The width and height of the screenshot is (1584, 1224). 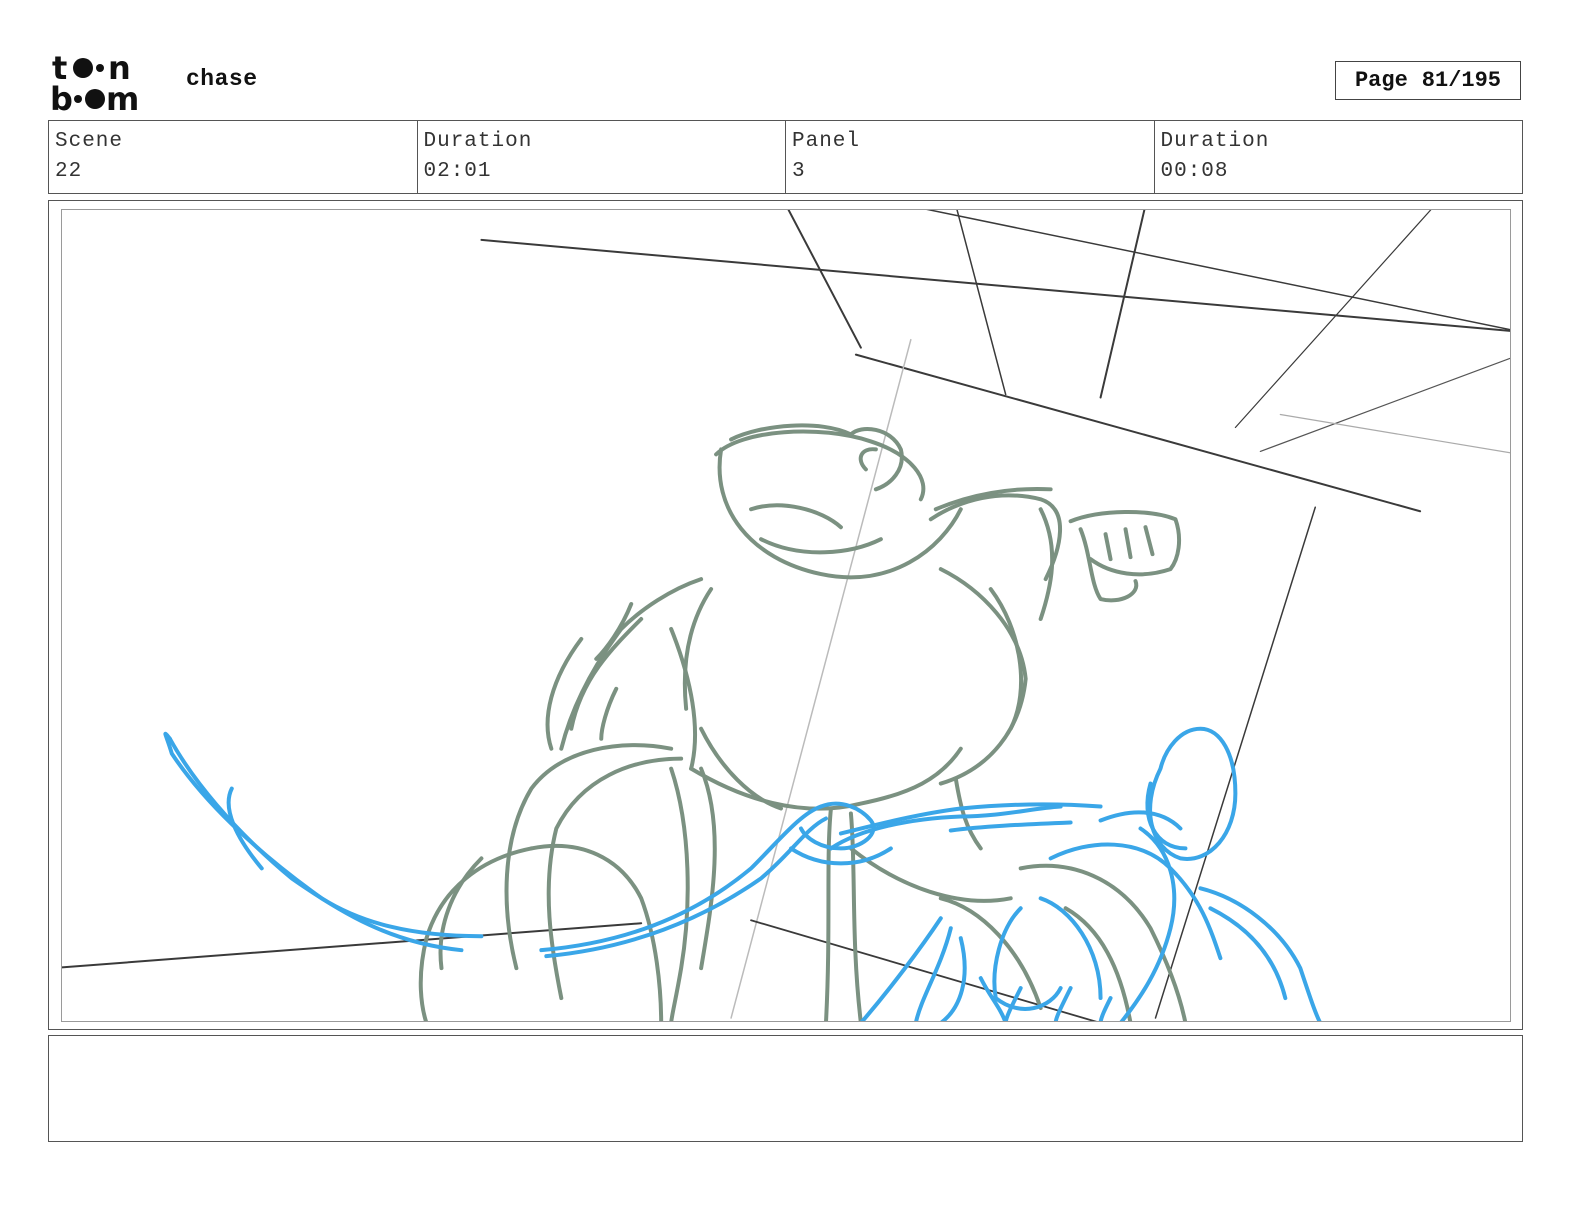 I want to click on page-label: Page, so click(x=1381, y=80).